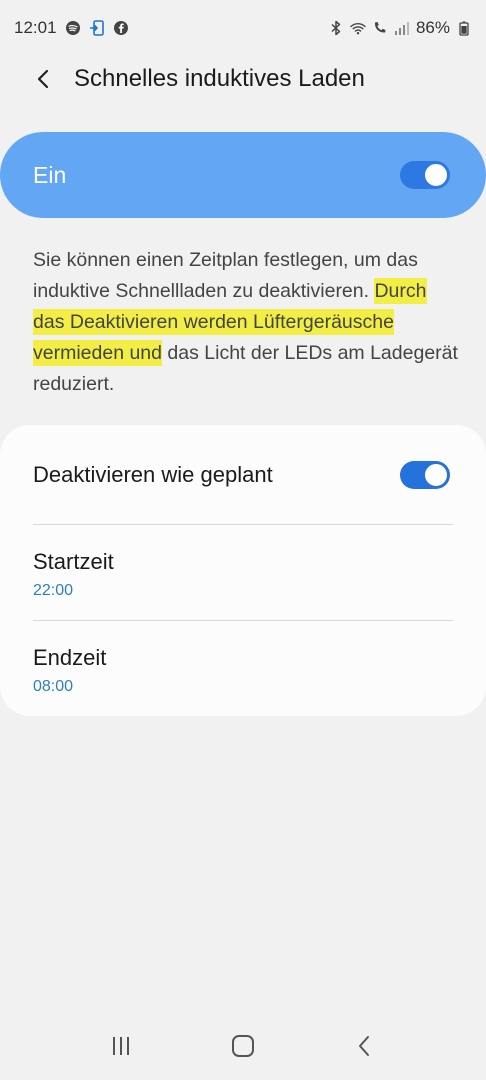  Describe the element at coordinates (53, 686) in the screenshot. I see `end-time-value: 08:00` at that location.